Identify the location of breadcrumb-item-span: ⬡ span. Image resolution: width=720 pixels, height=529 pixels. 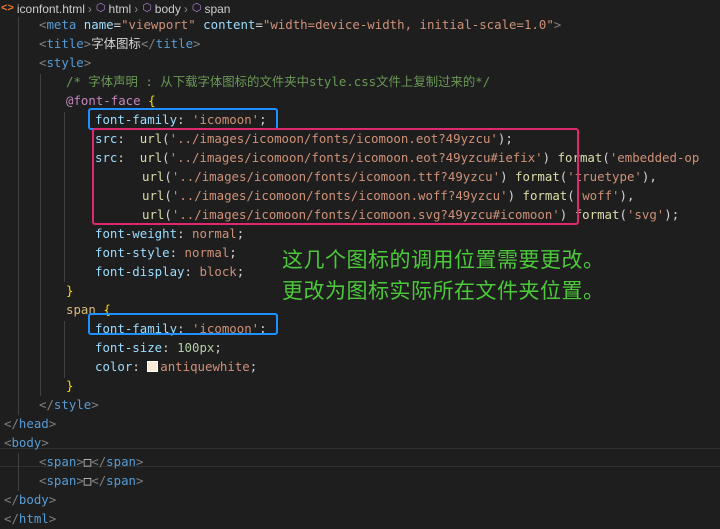
(211, 9).